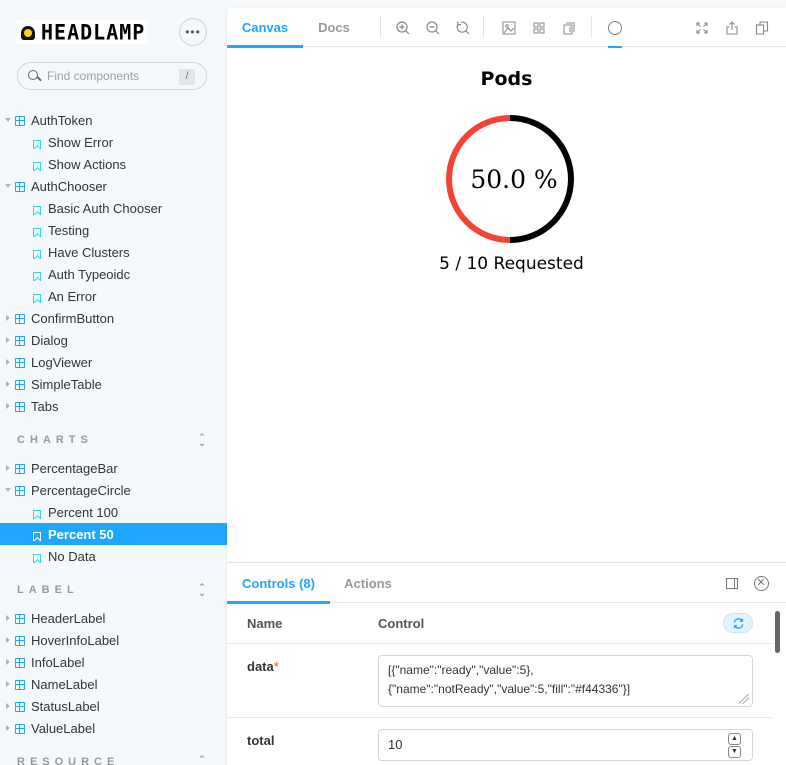  What do you see at coordinates (334, 27) in the screenshot?
I see `tab-docs: Docs` at bounding box center [334, 27].